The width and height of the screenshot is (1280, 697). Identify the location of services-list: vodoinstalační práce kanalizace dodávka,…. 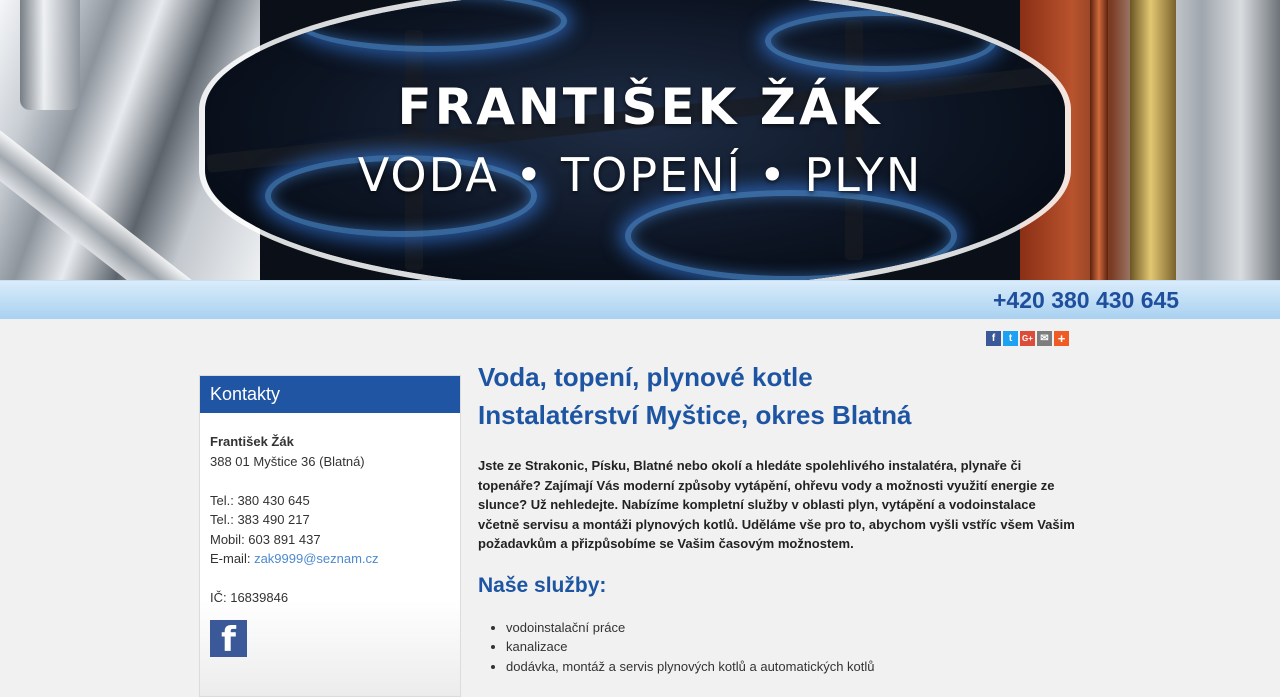
(778, 647).